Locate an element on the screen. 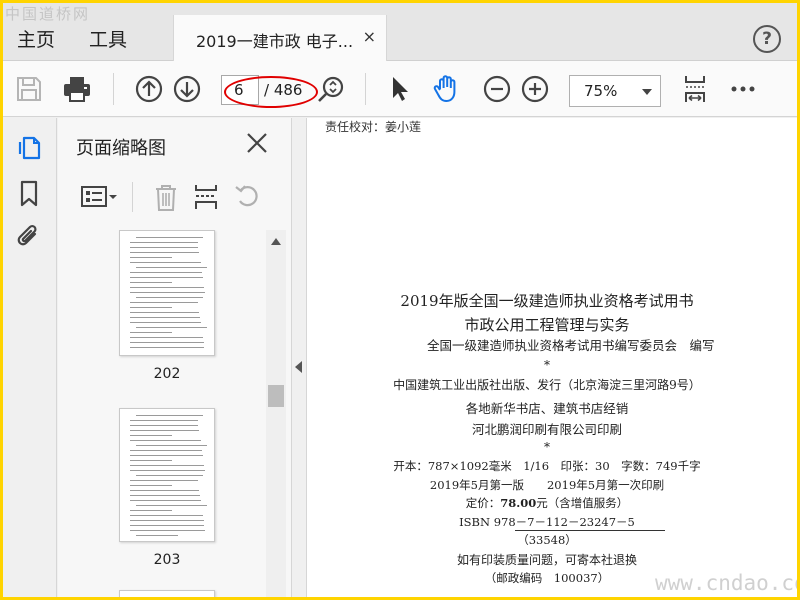 This screenshot has width=800, height=600. menu-home: 主页 is located at coordinates (36, 38).